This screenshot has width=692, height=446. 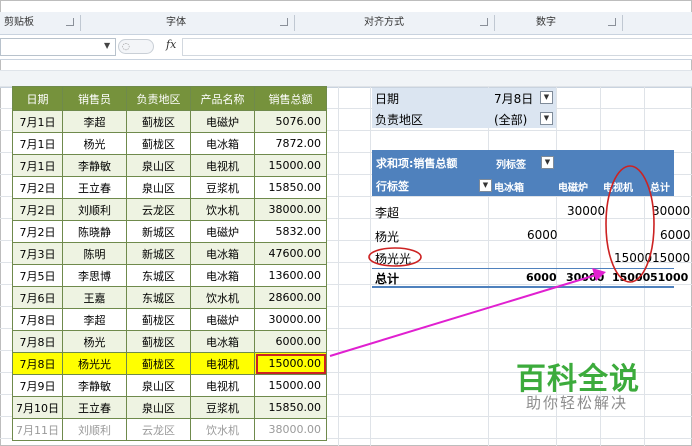 I want to click on highlight-ellipse-name, so click(x=395, y=257).